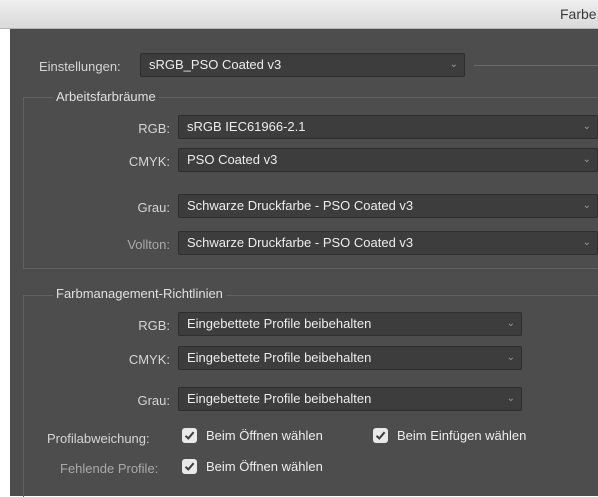 The height and width of the screenshot is (497, 598). Describe the element at coordinates (215, 64) in the screenshot. I see `settings-value: sRGB_PSO Coated v3` at that location.